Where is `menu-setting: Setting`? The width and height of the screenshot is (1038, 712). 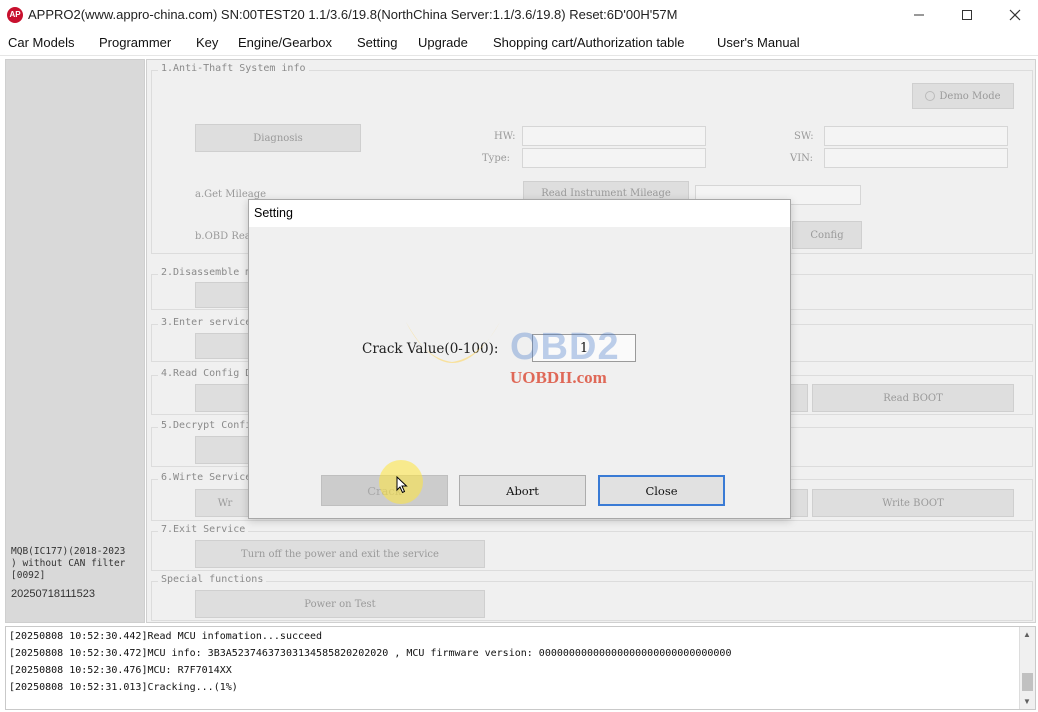
menu-setting: Setting is located at coordinates (377, 42).